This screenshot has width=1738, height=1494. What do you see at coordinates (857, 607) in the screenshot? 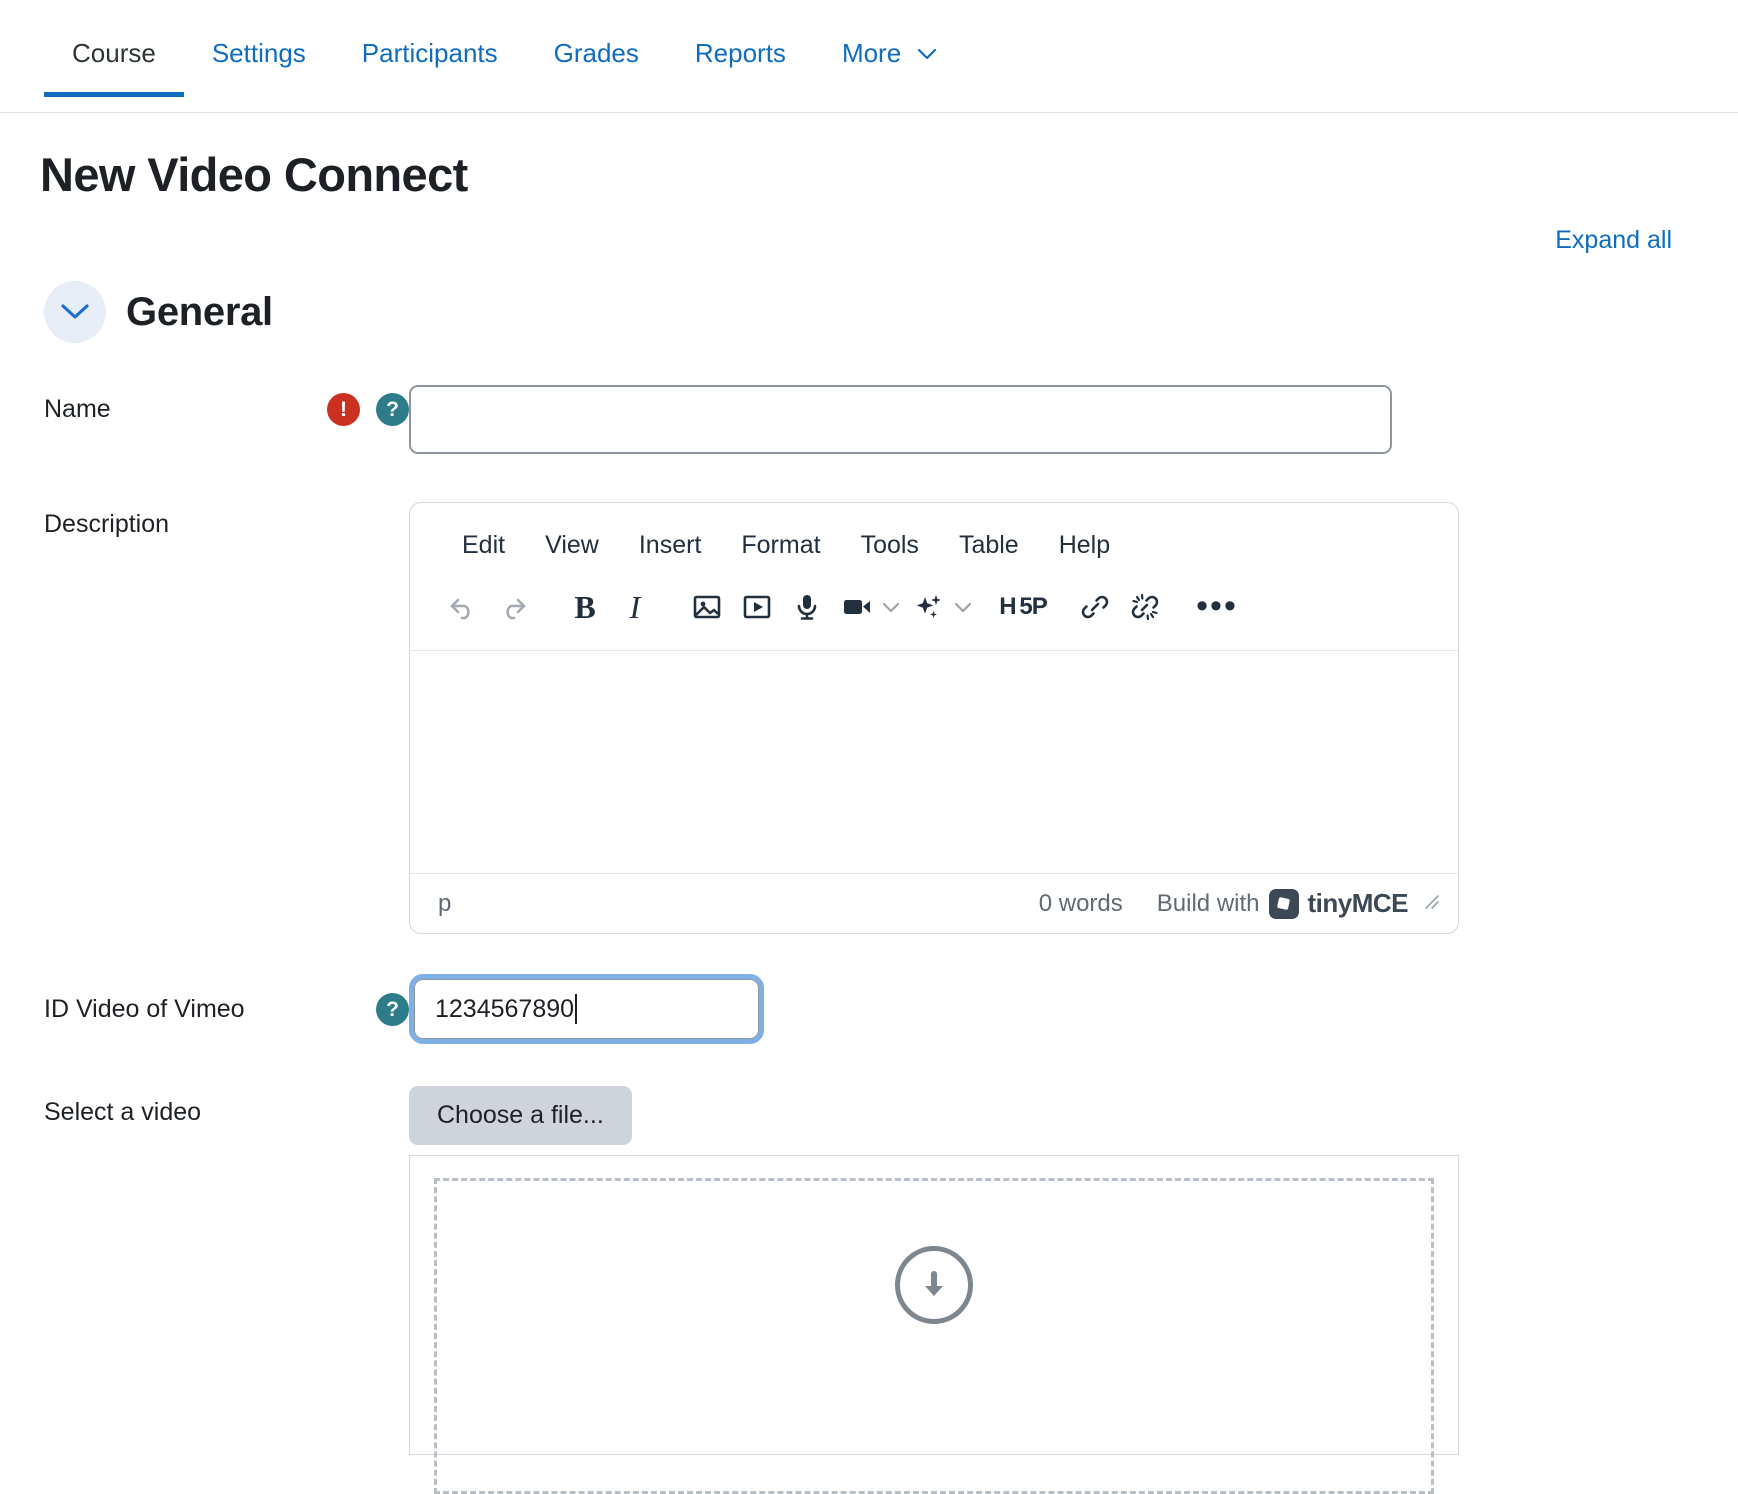
I see `video-camera-icon` at bounding box center [857, 607].